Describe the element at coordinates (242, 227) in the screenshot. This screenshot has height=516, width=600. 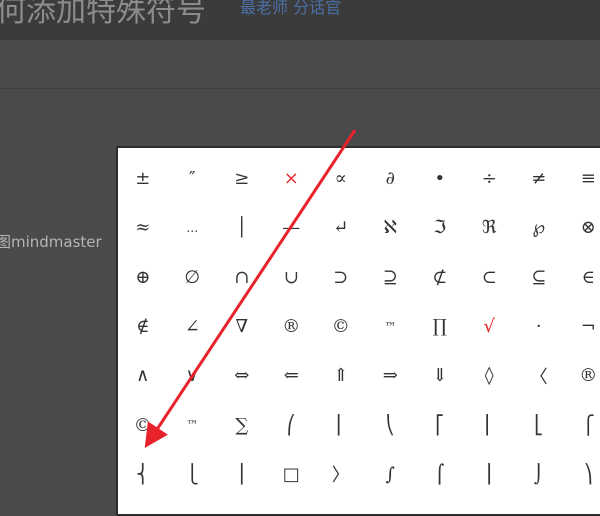
I see `symbol-cell: │` at that location.